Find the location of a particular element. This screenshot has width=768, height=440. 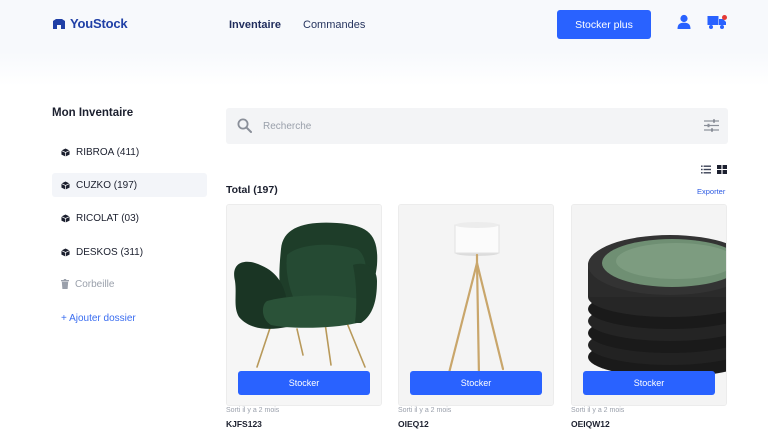

list-view-icon is located at coordinates (706, 169).